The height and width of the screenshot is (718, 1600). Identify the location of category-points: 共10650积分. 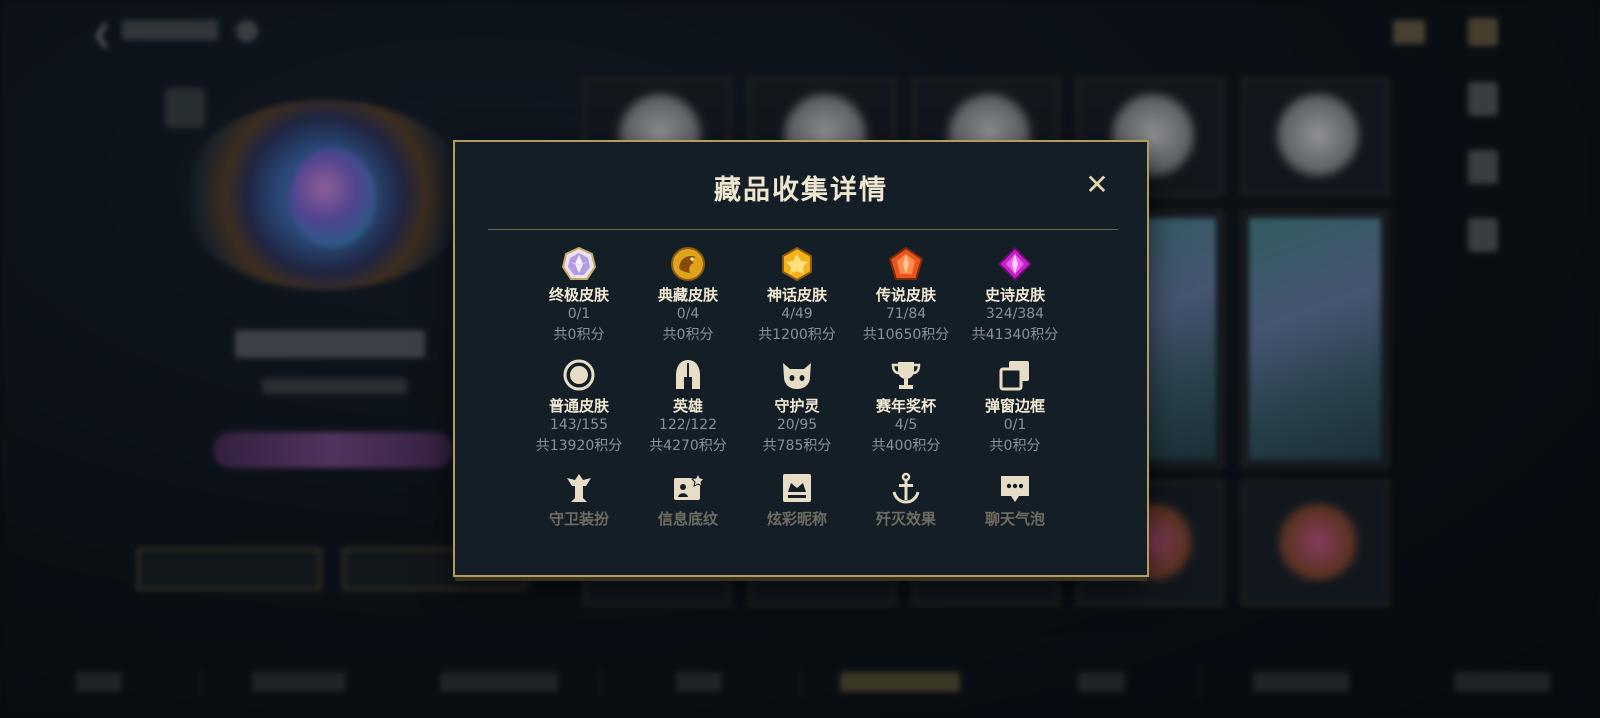
(906, 335).